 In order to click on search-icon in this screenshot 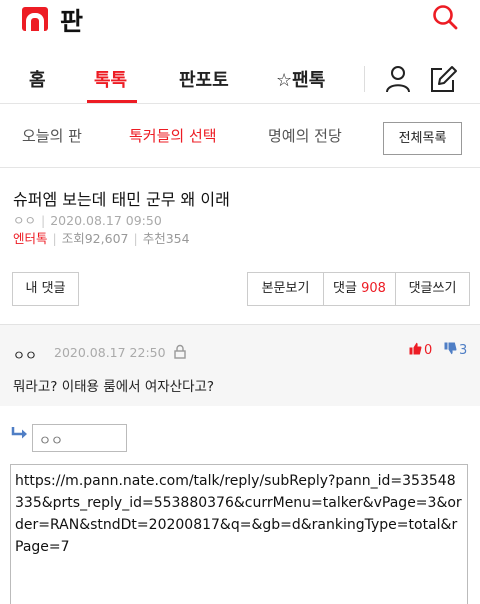, I will do `click(445, 17)`.